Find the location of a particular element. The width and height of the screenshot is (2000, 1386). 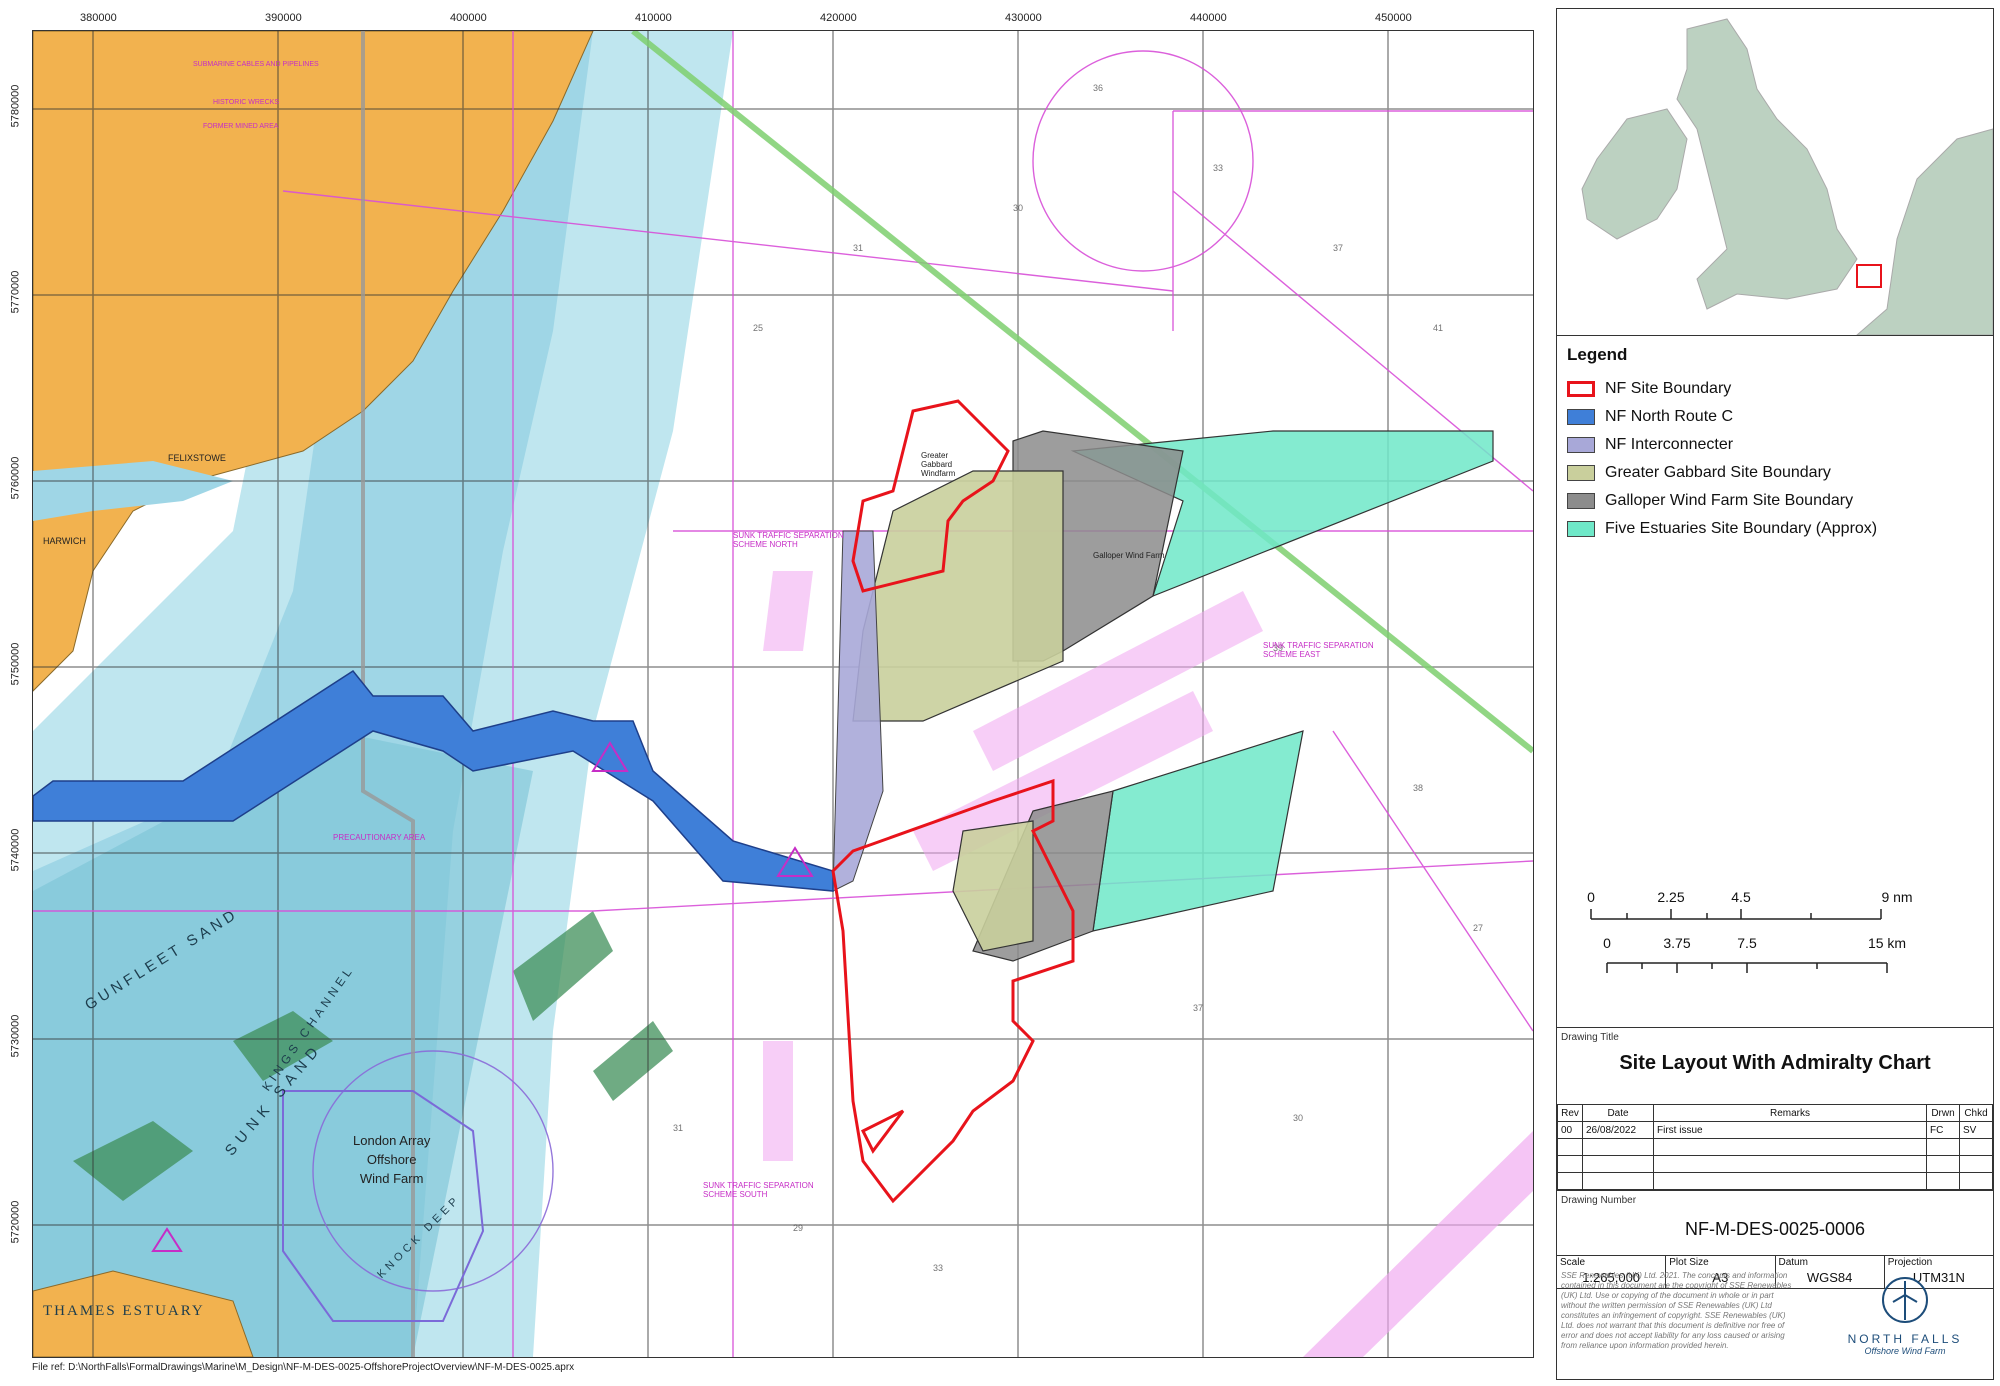

label-greater-gabbard: Greater Gabbard Windfarm is located at coordinates (938, 464).